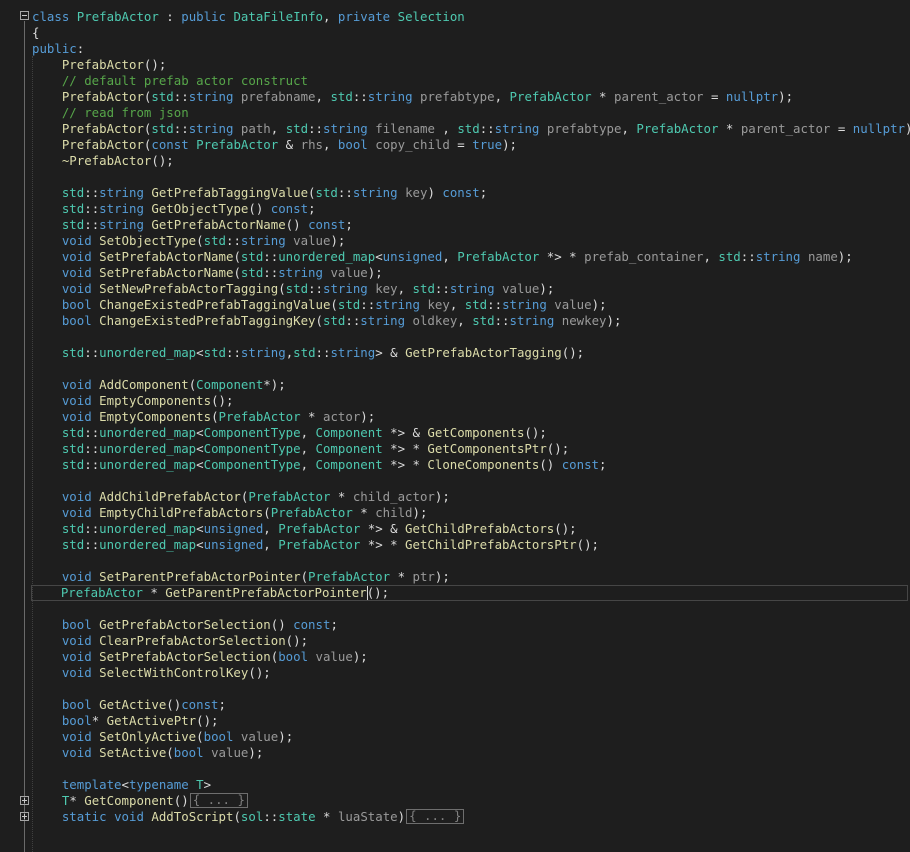 Image resolution: width=910 pixels, height=852 pixels. Describe the element at coordinates (58, 49) in the screenshot. I see `code-line: public:` at that location.